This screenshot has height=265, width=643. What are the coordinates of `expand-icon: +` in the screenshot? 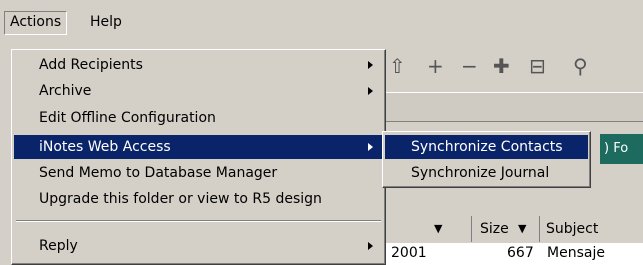 It's located at (435, 66).